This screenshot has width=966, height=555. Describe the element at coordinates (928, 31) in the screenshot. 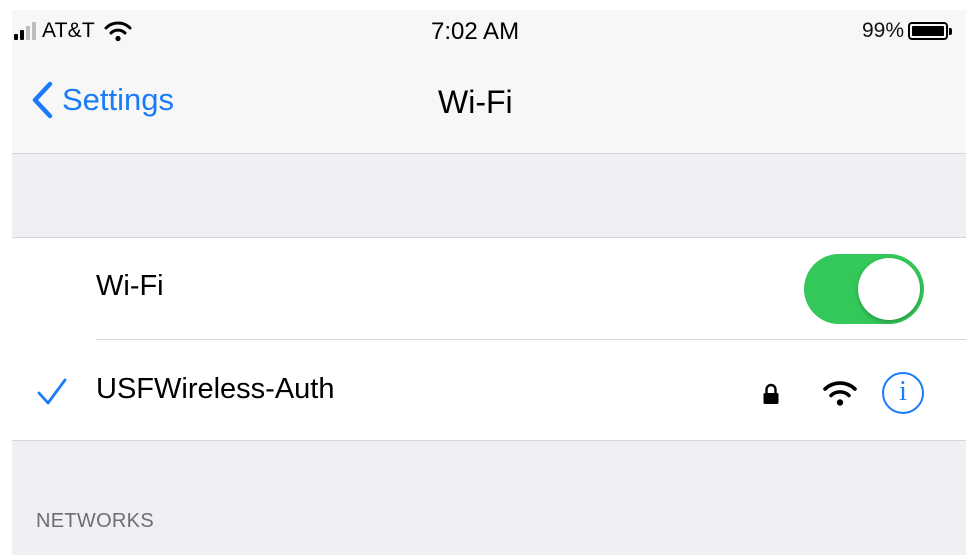

I see `battery-icon` at that location.